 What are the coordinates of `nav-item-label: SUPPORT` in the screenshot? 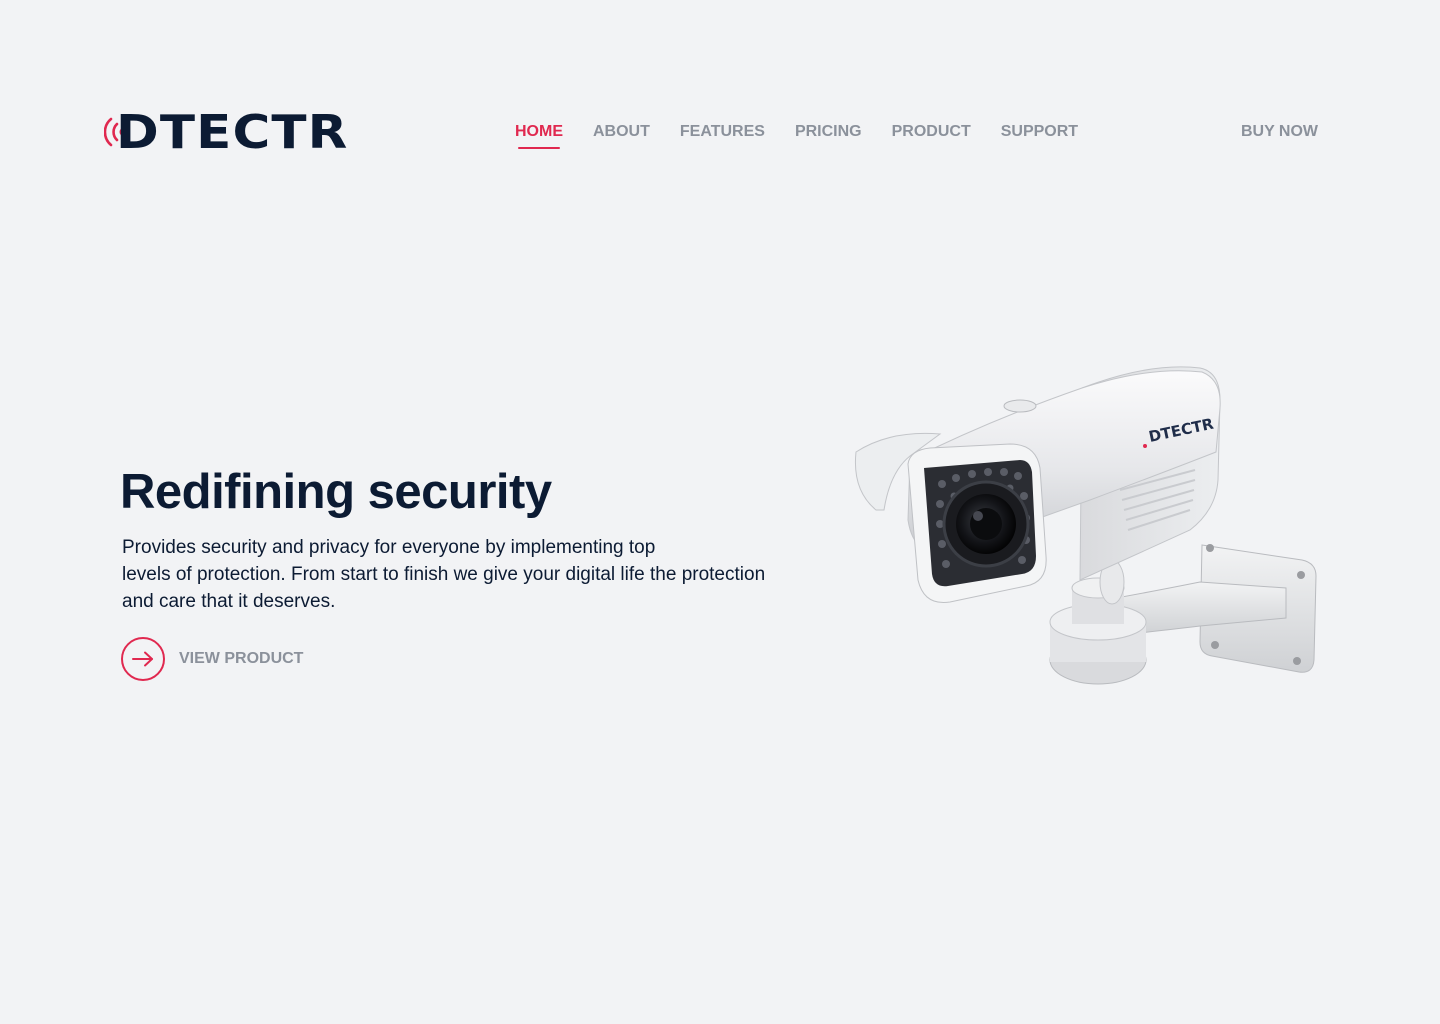 It's located at (1039, 131).